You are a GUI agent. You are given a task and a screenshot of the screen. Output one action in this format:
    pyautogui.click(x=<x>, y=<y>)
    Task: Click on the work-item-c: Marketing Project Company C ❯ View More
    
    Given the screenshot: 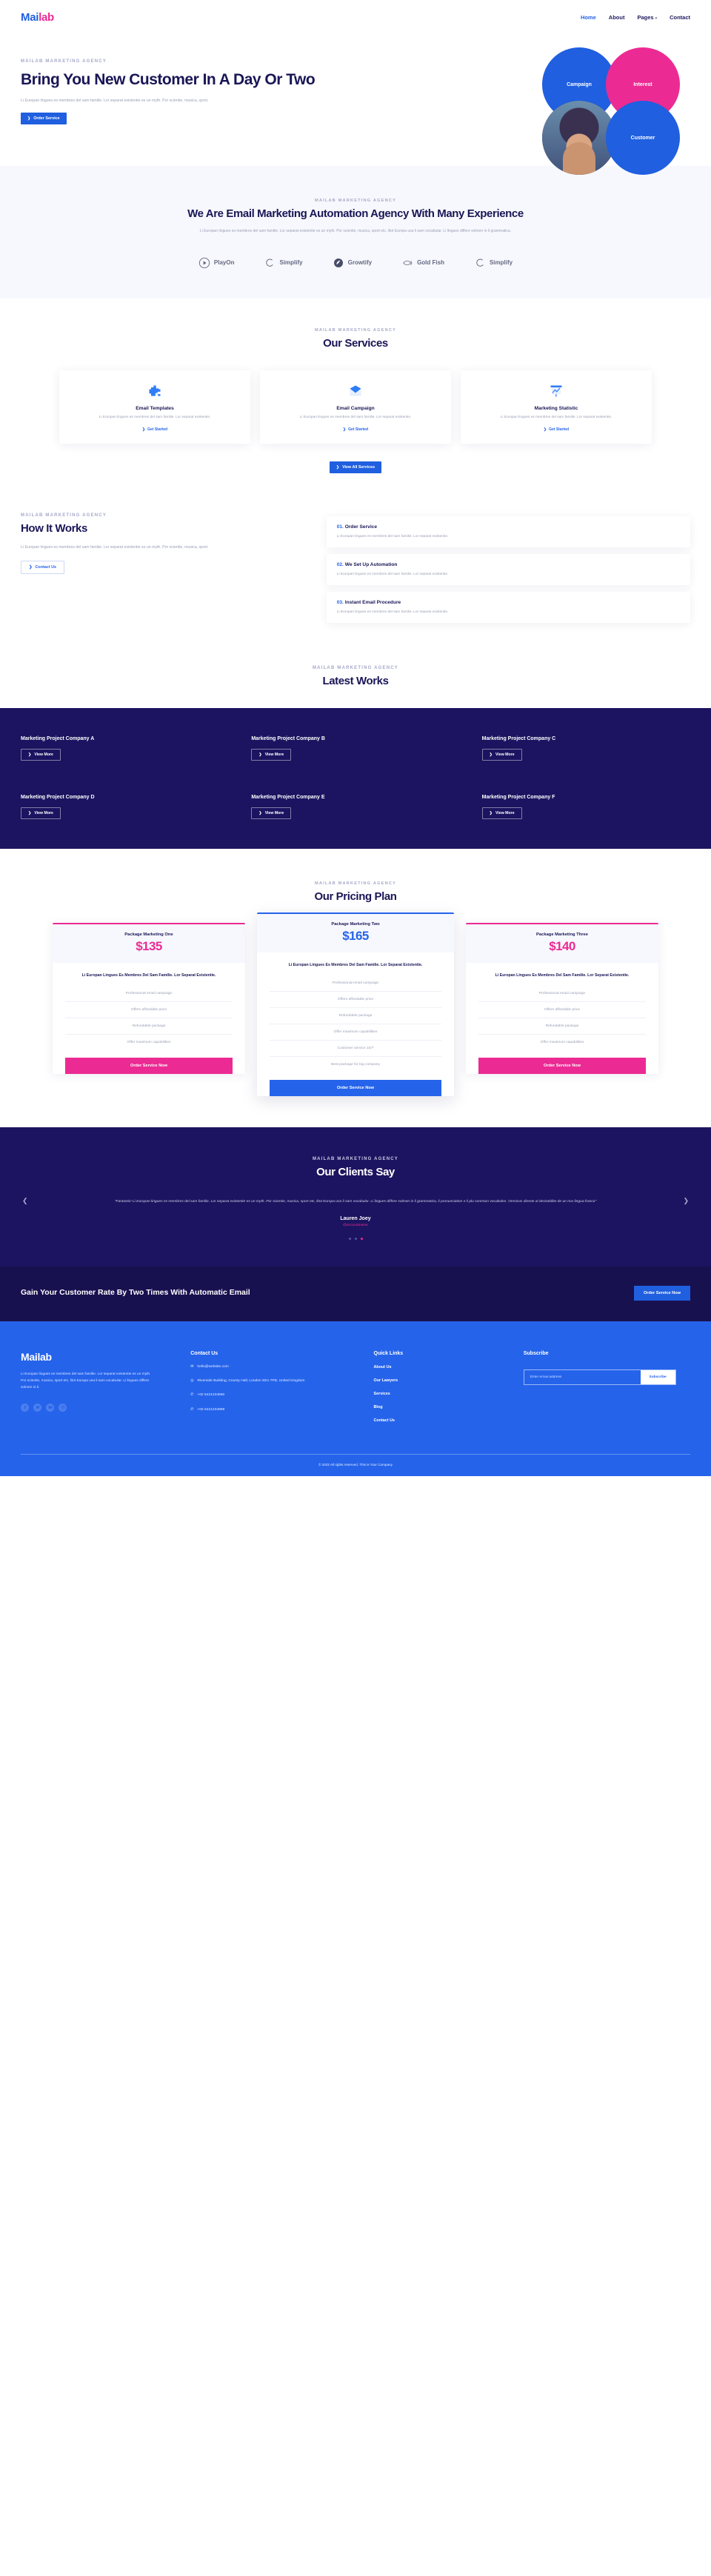 What is the action you would take?
    pyautogui.click(x=585, y=748)
    